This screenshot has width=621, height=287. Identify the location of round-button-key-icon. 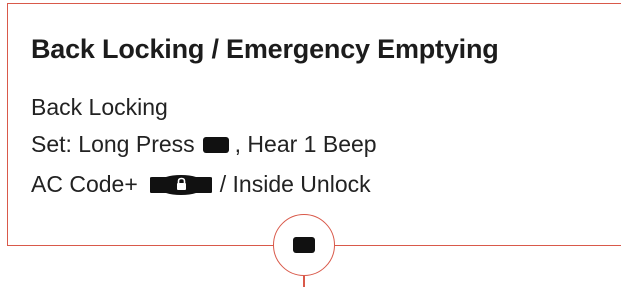
(304, 245).